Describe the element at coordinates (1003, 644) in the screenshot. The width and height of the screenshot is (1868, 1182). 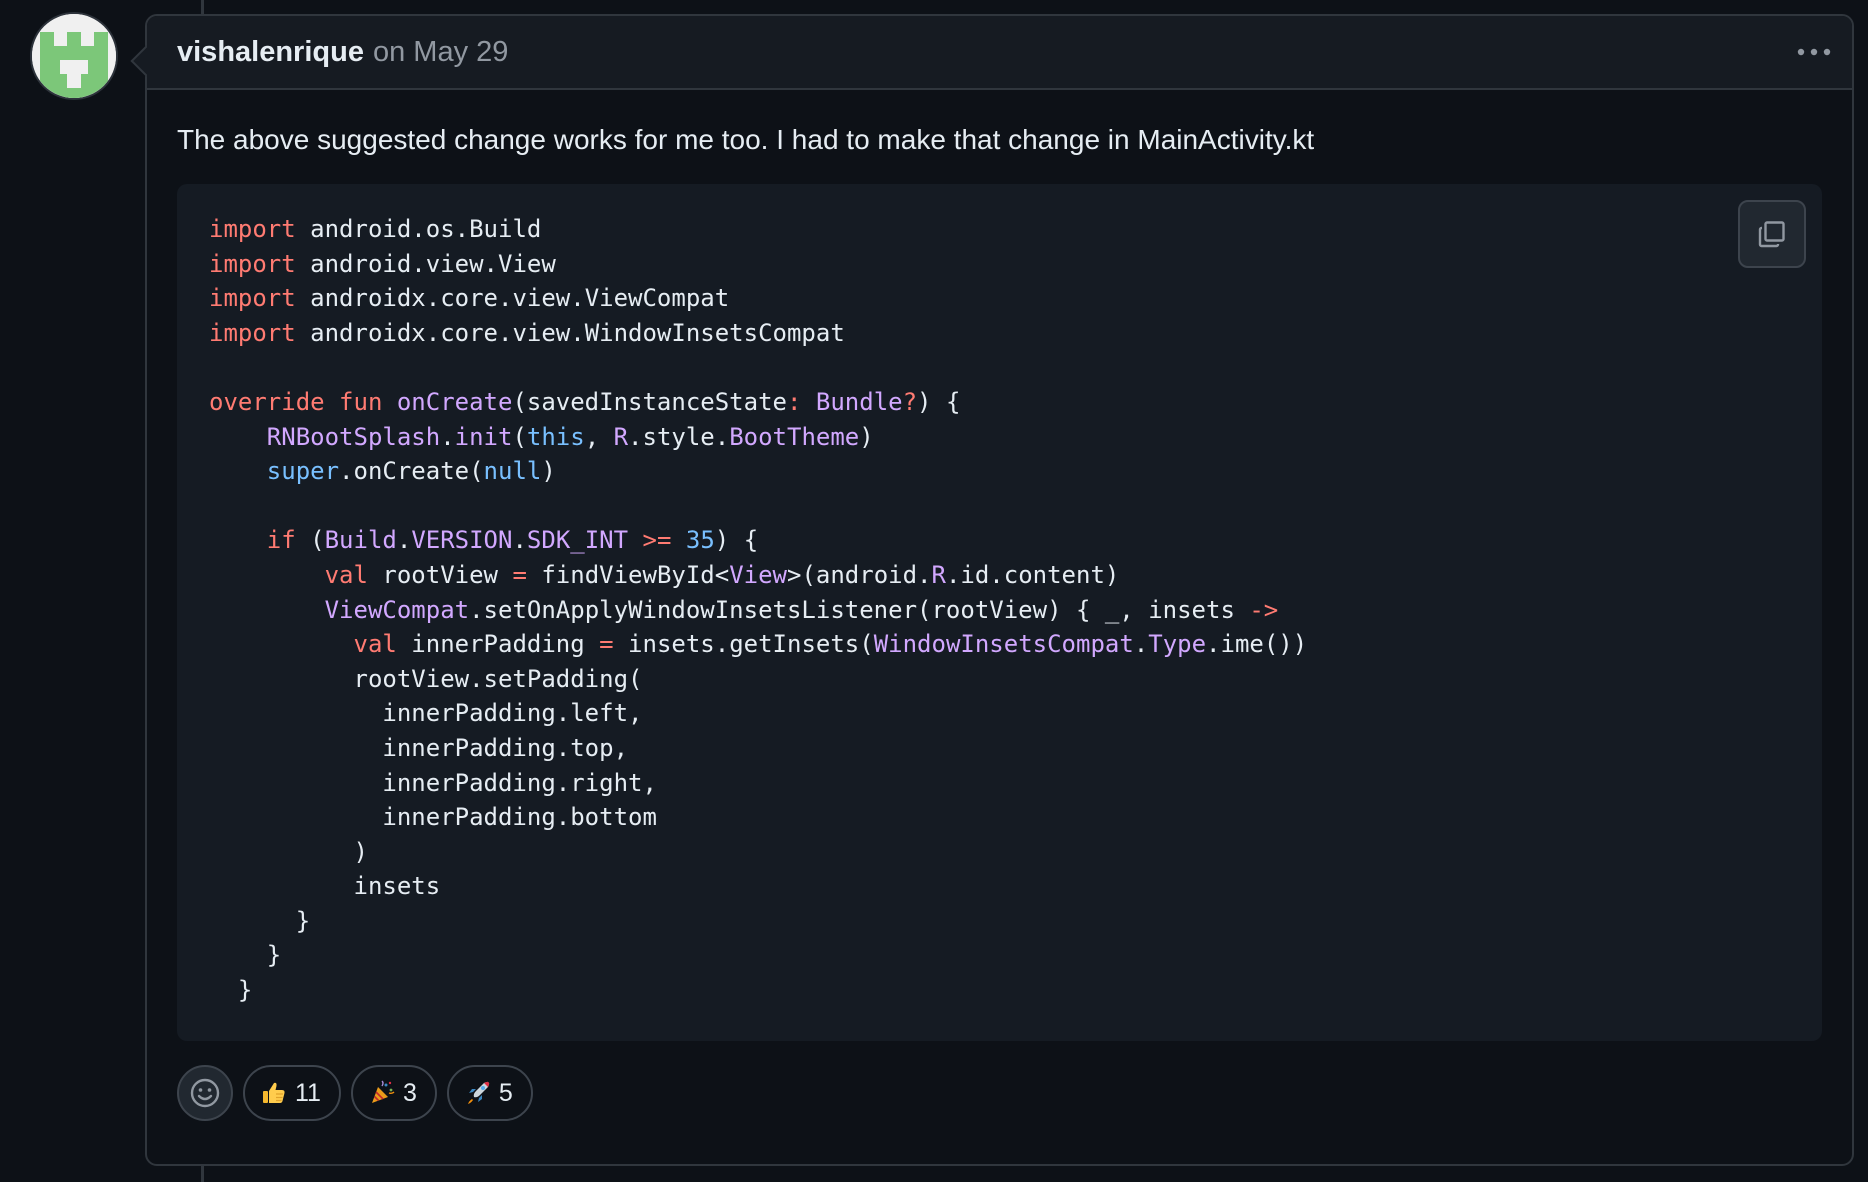
I see `code-token: WindowInsetsCompat` at that location.